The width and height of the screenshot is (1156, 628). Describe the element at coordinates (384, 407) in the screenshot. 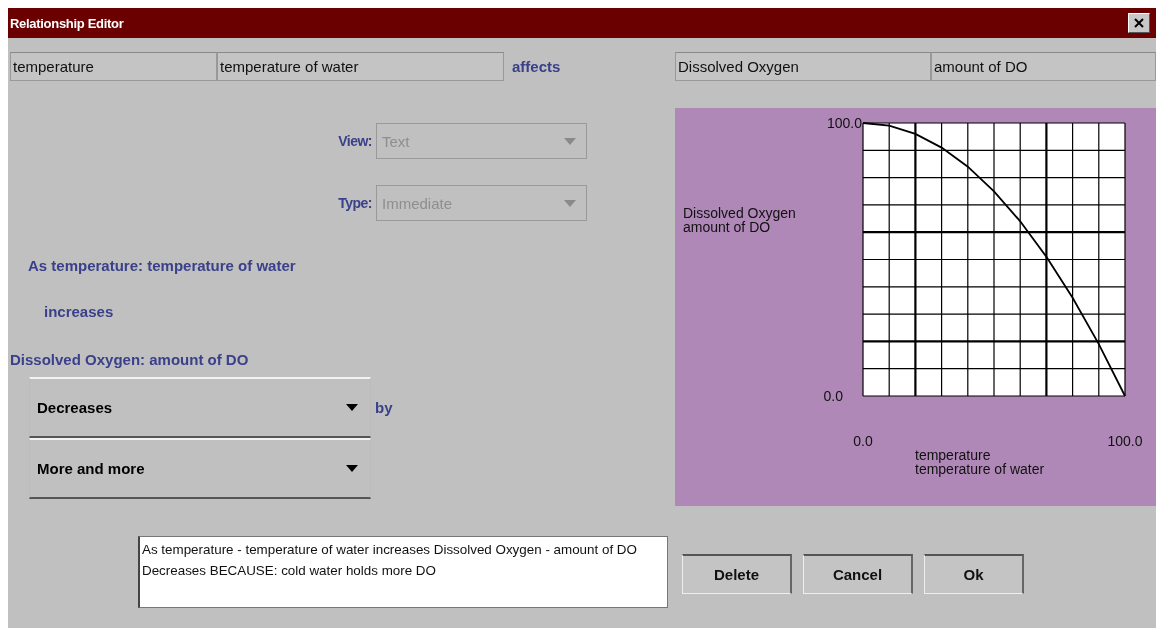

I see `by-label: by` at that location.